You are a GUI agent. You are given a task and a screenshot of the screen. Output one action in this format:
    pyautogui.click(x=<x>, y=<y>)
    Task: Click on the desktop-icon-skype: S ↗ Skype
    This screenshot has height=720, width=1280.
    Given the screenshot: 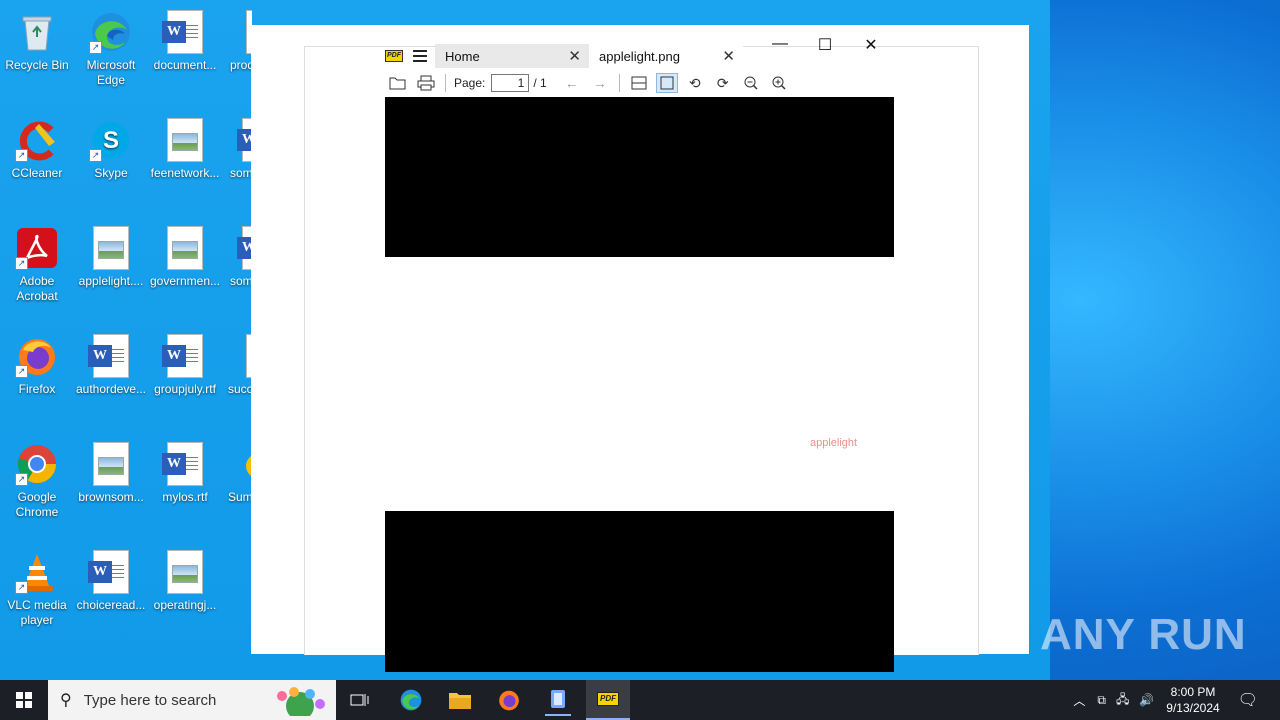 What is the action you would take?
    pyautogui.click(x=111, y=146)
    